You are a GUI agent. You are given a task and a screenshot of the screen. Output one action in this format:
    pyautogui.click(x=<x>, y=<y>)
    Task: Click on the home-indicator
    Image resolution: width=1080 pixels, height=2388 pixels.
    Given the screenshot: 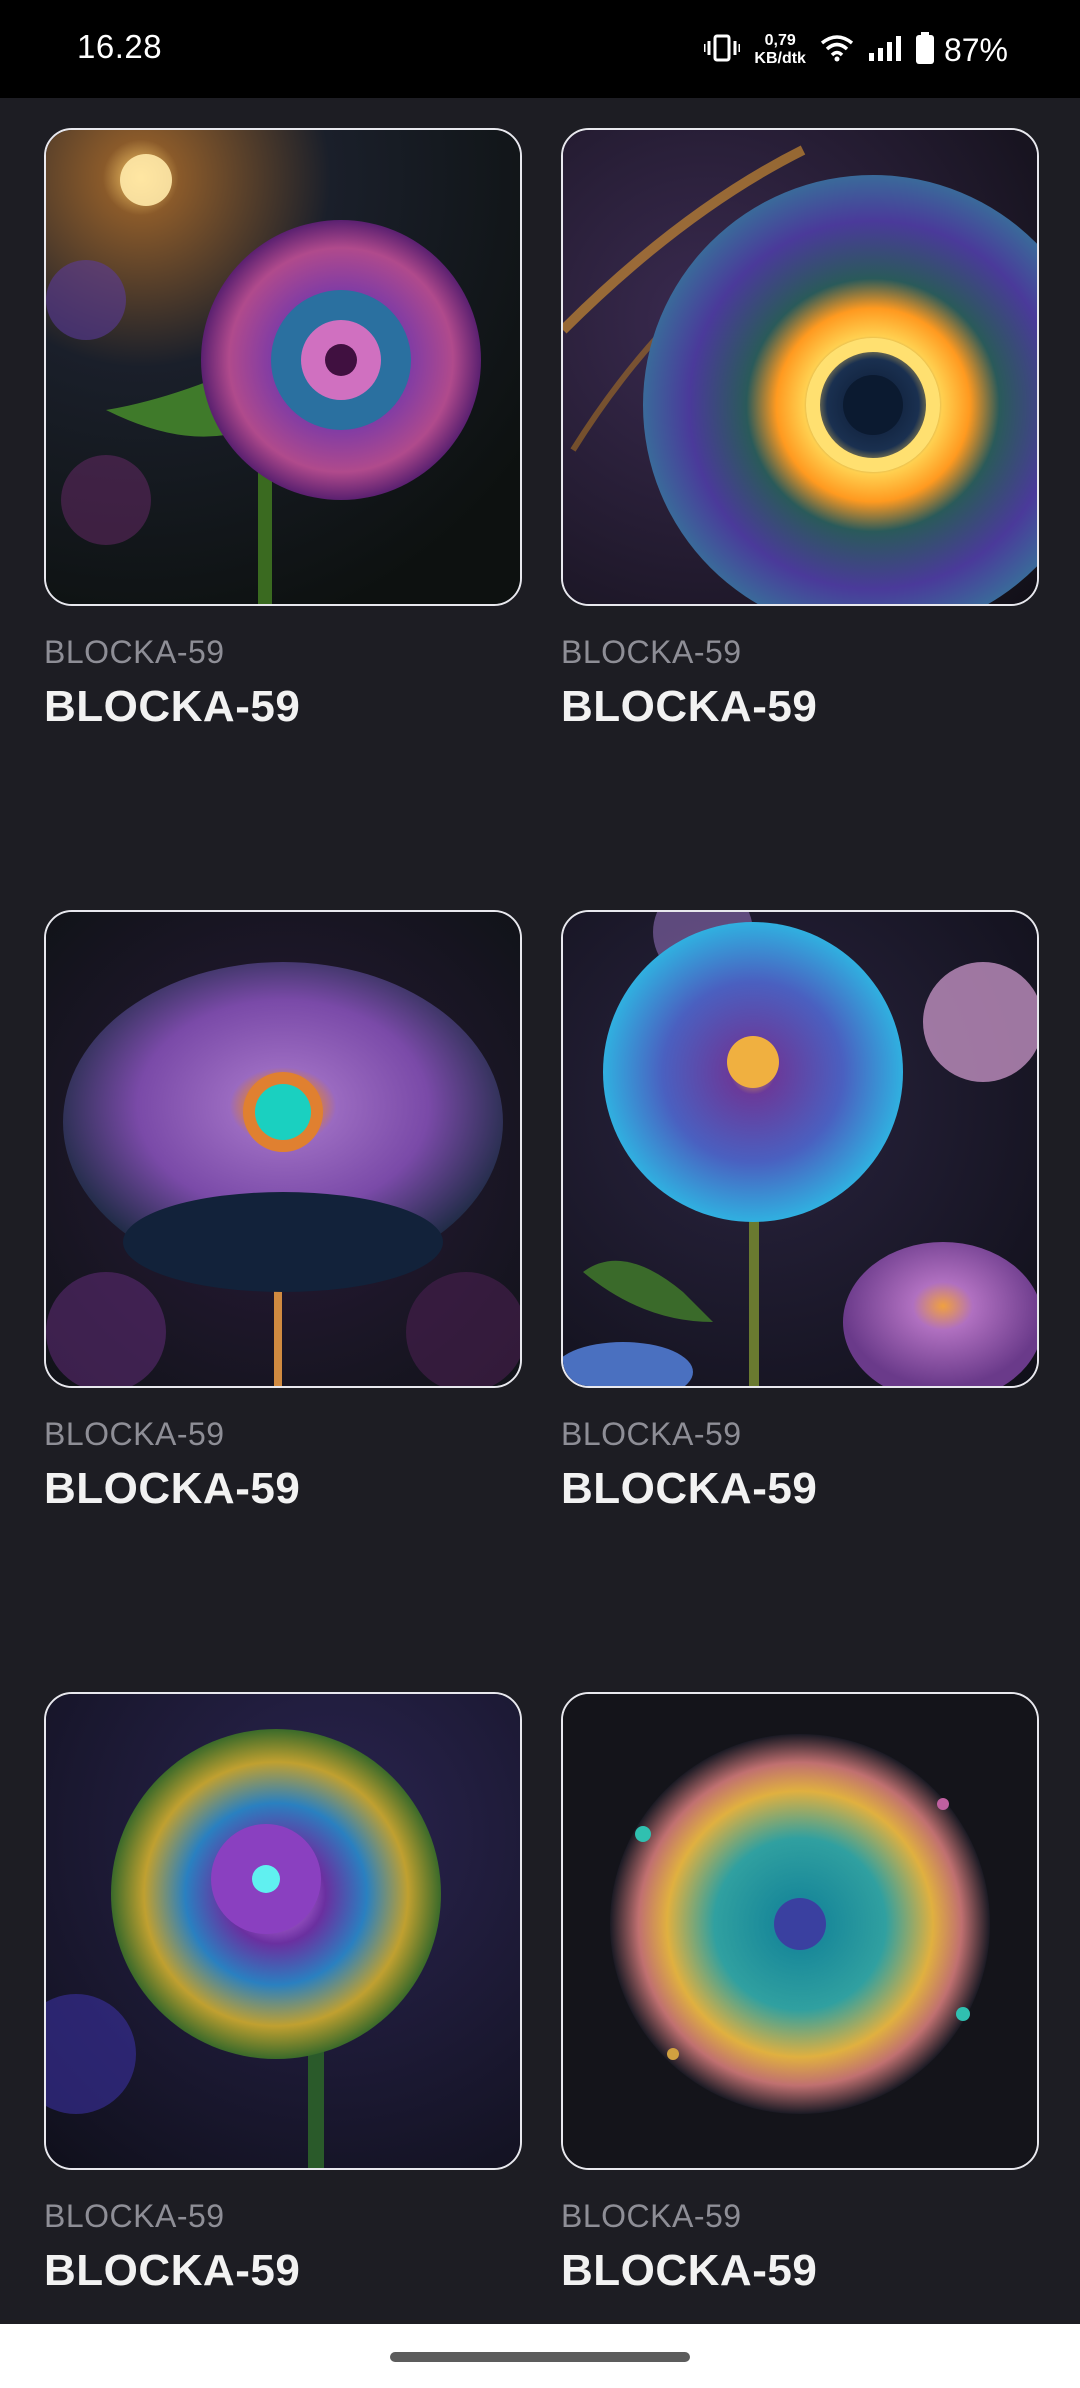 What is the action you would take?
    pyautogui.click(x=540, y=2357)
    